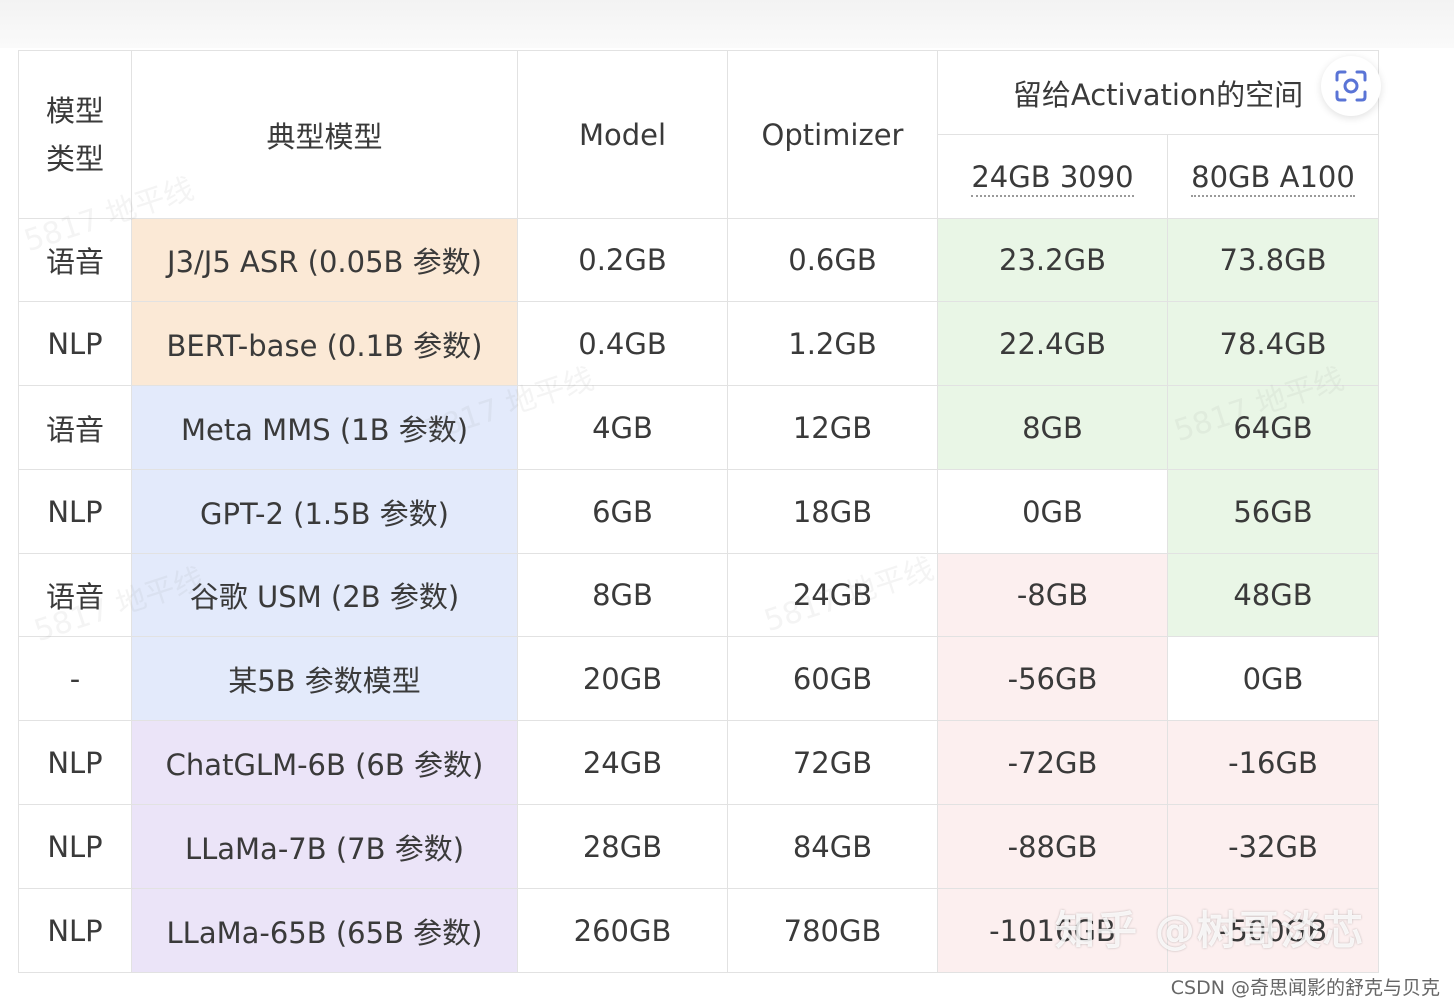  What do you see at coordinates (324, 260) in the screenshot?
I see `cell-model-name: J3/J5 ASR (0.05B 参数)` at bounding box center [324, 260].